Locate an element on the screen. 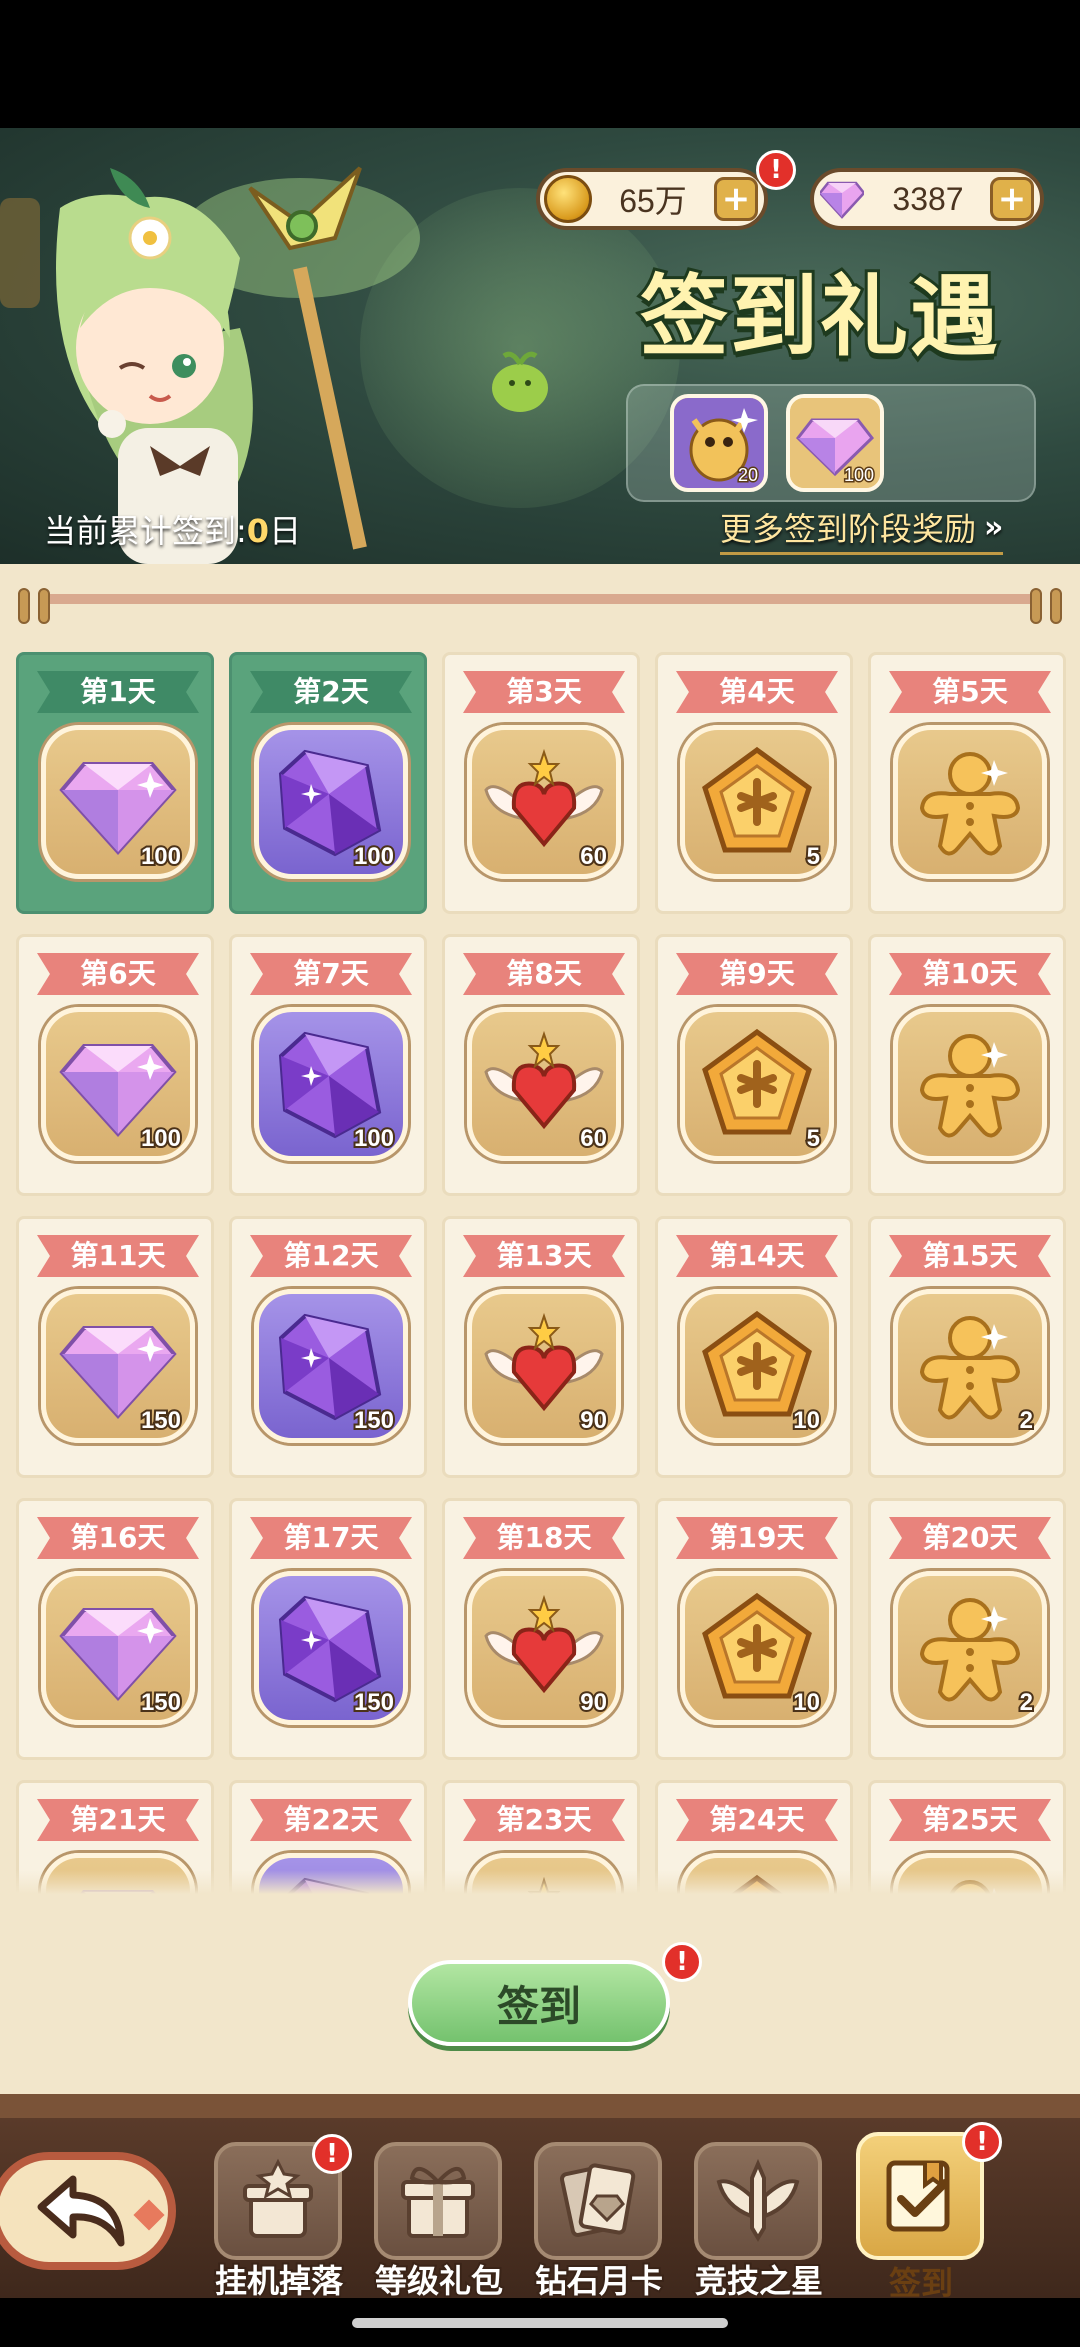  day-label: 第6天 is located at coordinates (118, 974).